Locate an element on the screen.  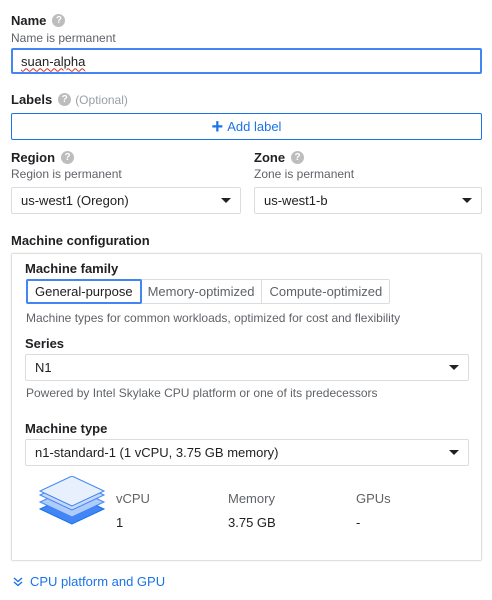
vcpu-value: 1 is located at coordinates (120, 522).